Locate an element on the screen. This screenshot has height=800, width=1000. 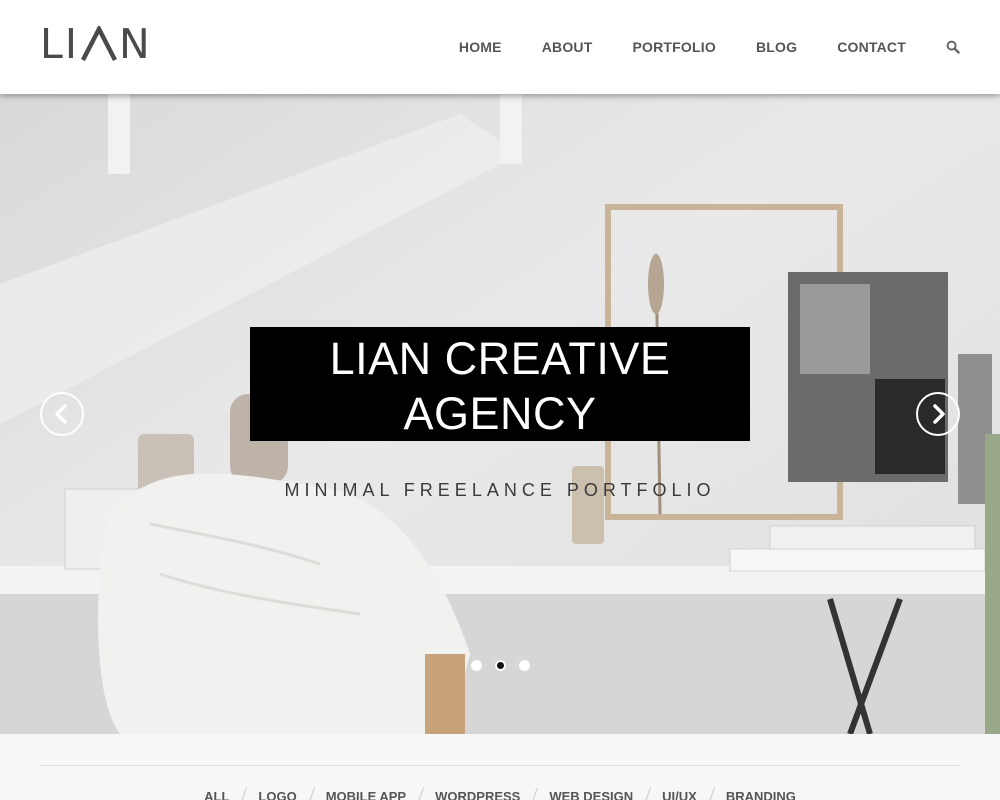
slider-pagination is located at coordinates (500, 665).